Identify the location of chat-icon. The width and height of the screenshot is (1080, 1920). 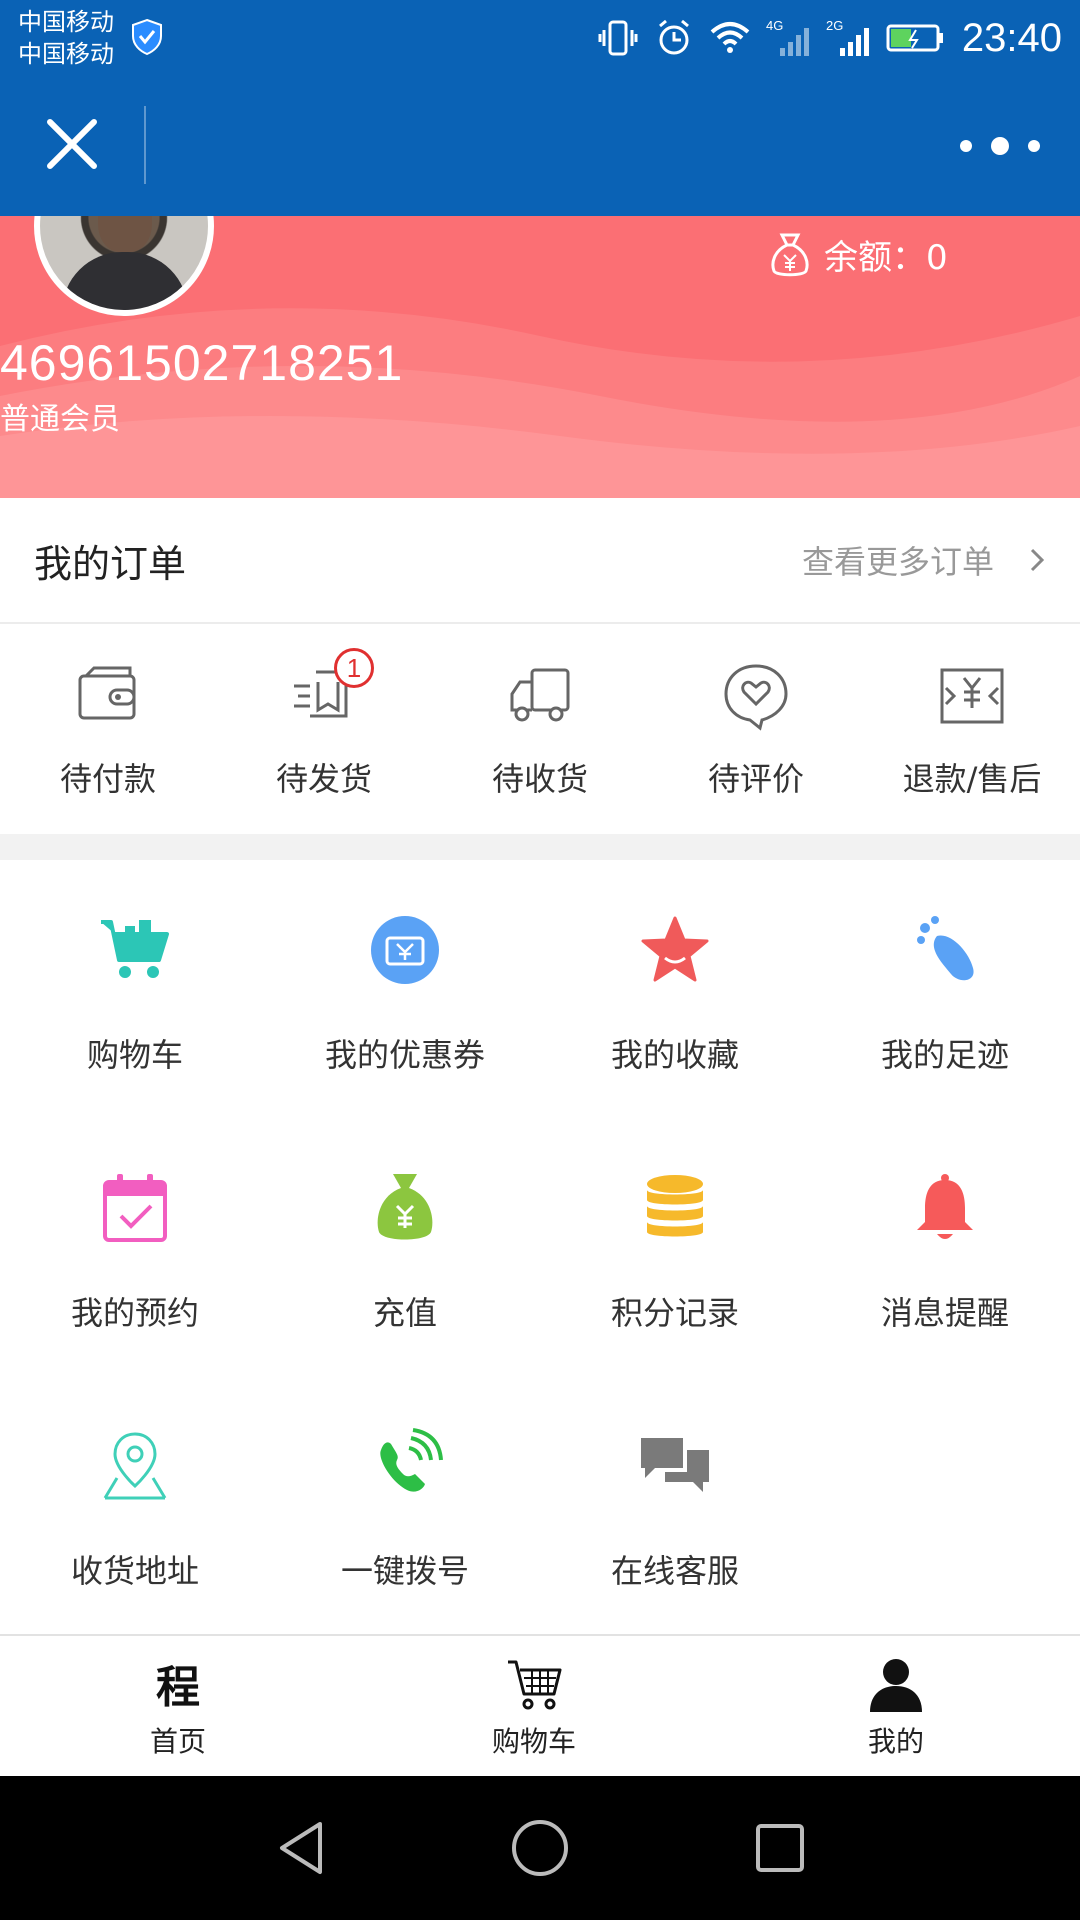
(675, 1465).